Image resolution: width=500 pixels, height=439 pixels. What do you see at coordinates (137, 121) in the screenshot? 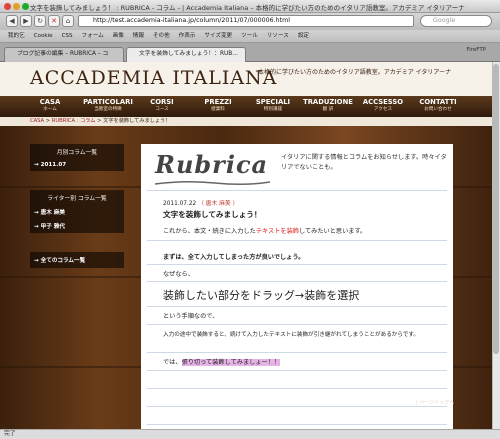
I see `breadcrumb-current: 文字を装飾してみましょう！` at bounding box center [137, 121].